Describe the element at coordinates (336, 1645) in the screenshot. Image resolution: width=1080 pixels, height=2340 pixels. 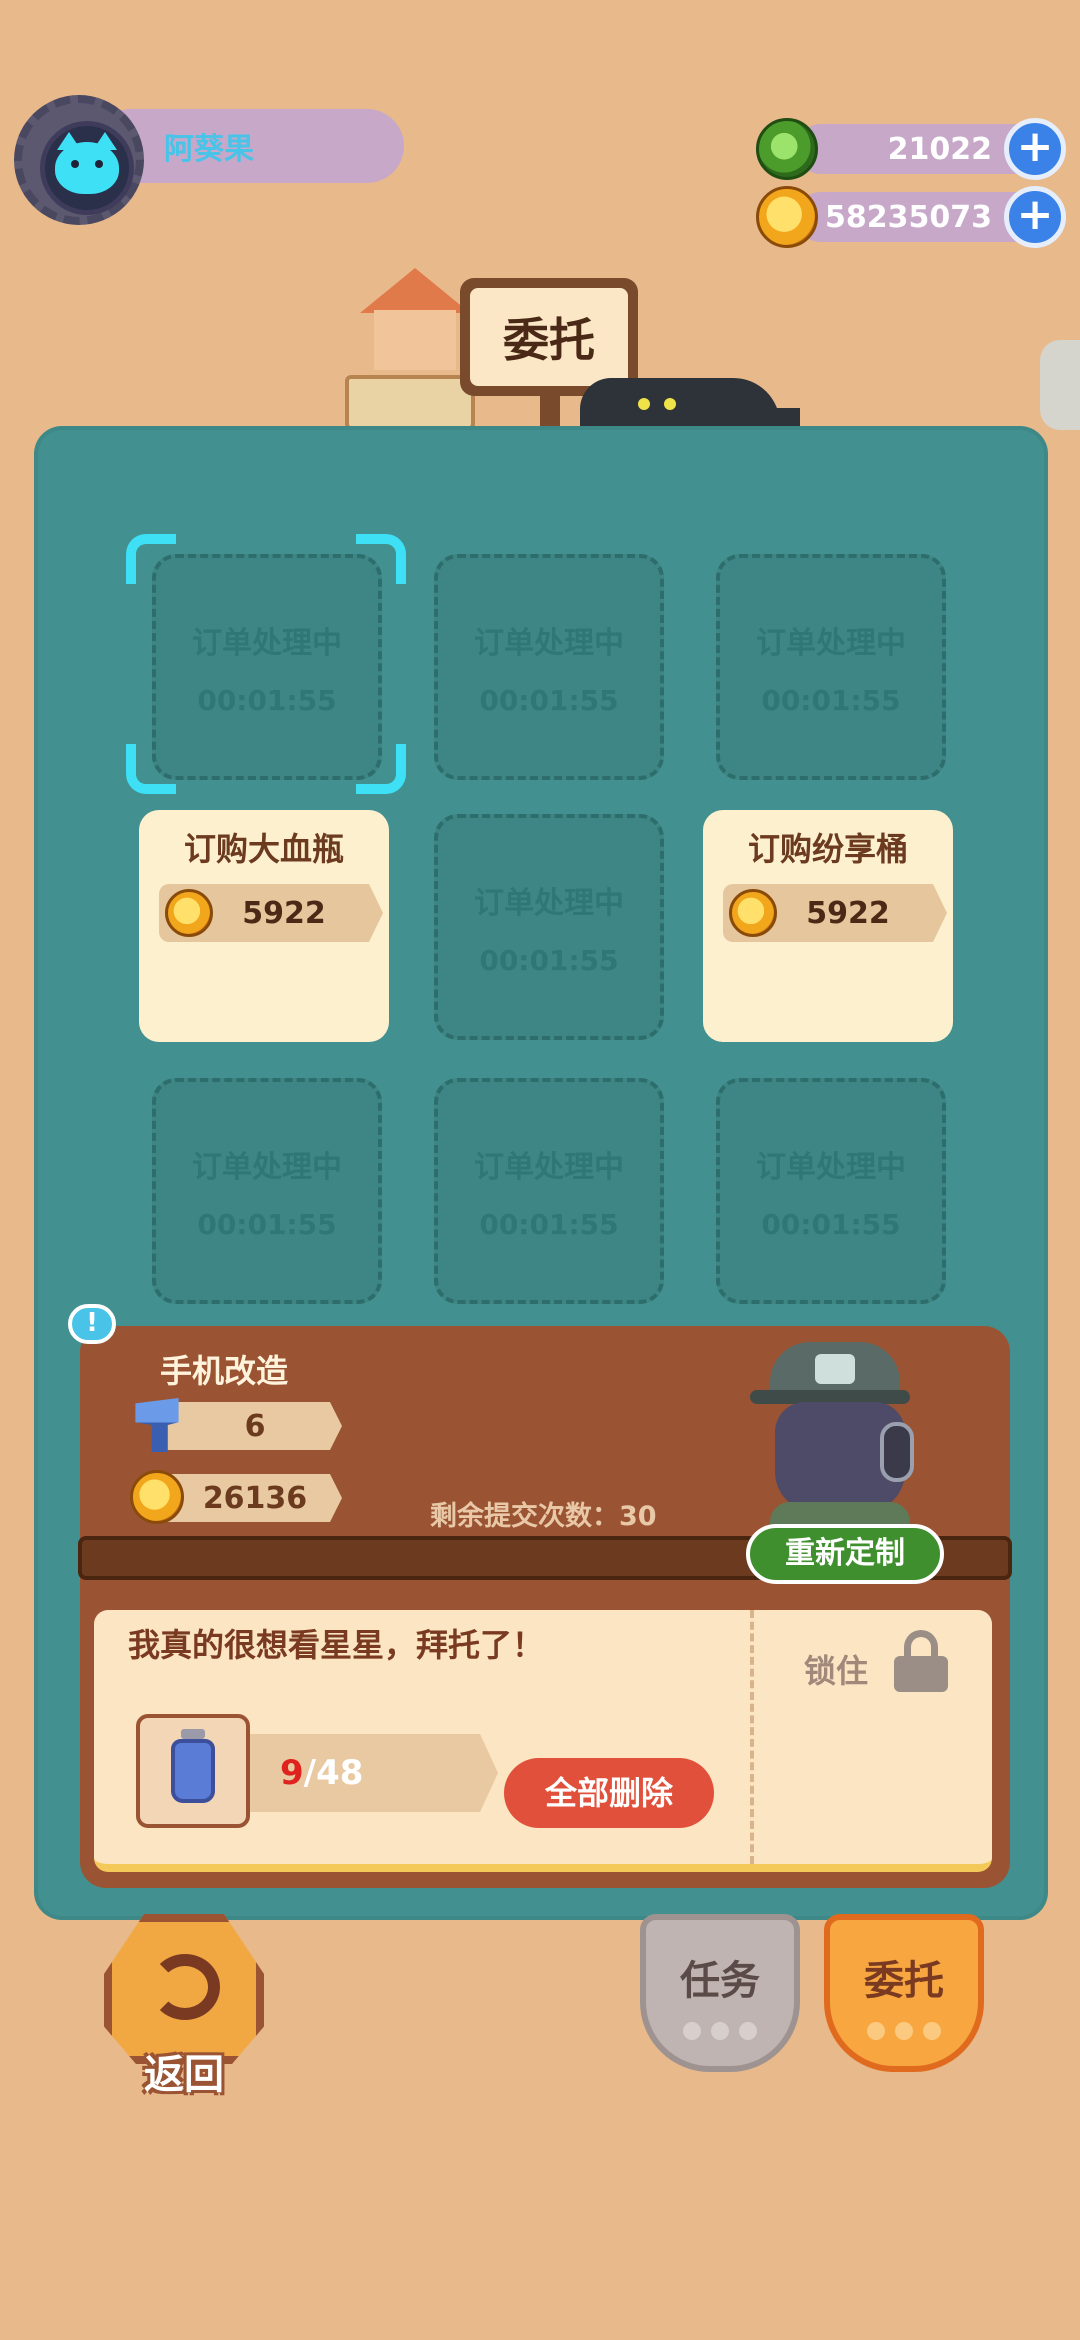
I see `request-message: 我真的很想看星星，拜托了！` at that location.